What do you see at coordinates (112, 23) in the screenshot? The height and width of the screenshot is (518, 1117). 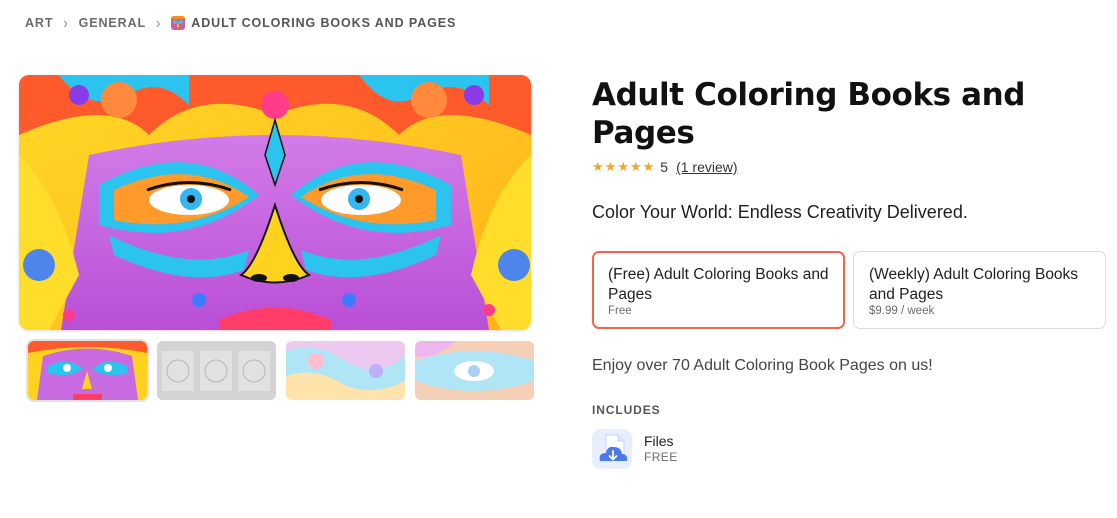 I see `breadcrumb-general: GENERAL` at bounding box center [112, 23].